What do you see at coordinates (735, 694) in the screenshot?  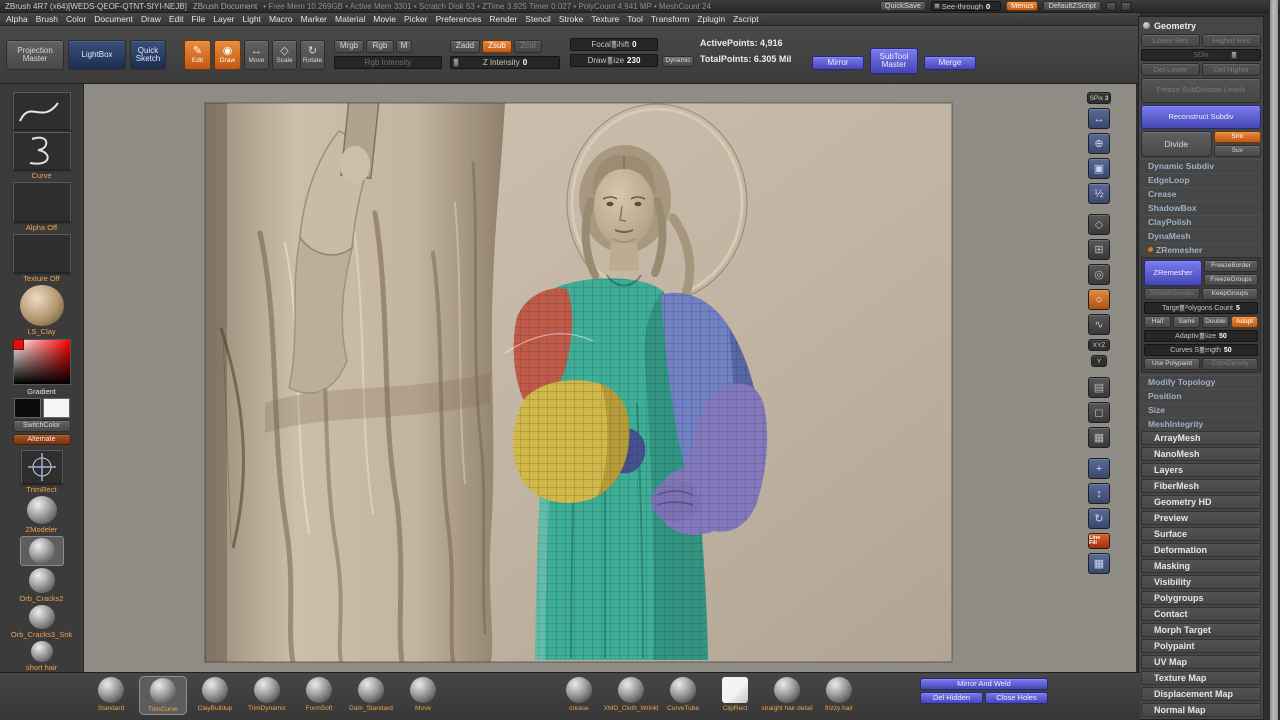 I see `brush-item: ClipRect` at bounding box center [735, 694].